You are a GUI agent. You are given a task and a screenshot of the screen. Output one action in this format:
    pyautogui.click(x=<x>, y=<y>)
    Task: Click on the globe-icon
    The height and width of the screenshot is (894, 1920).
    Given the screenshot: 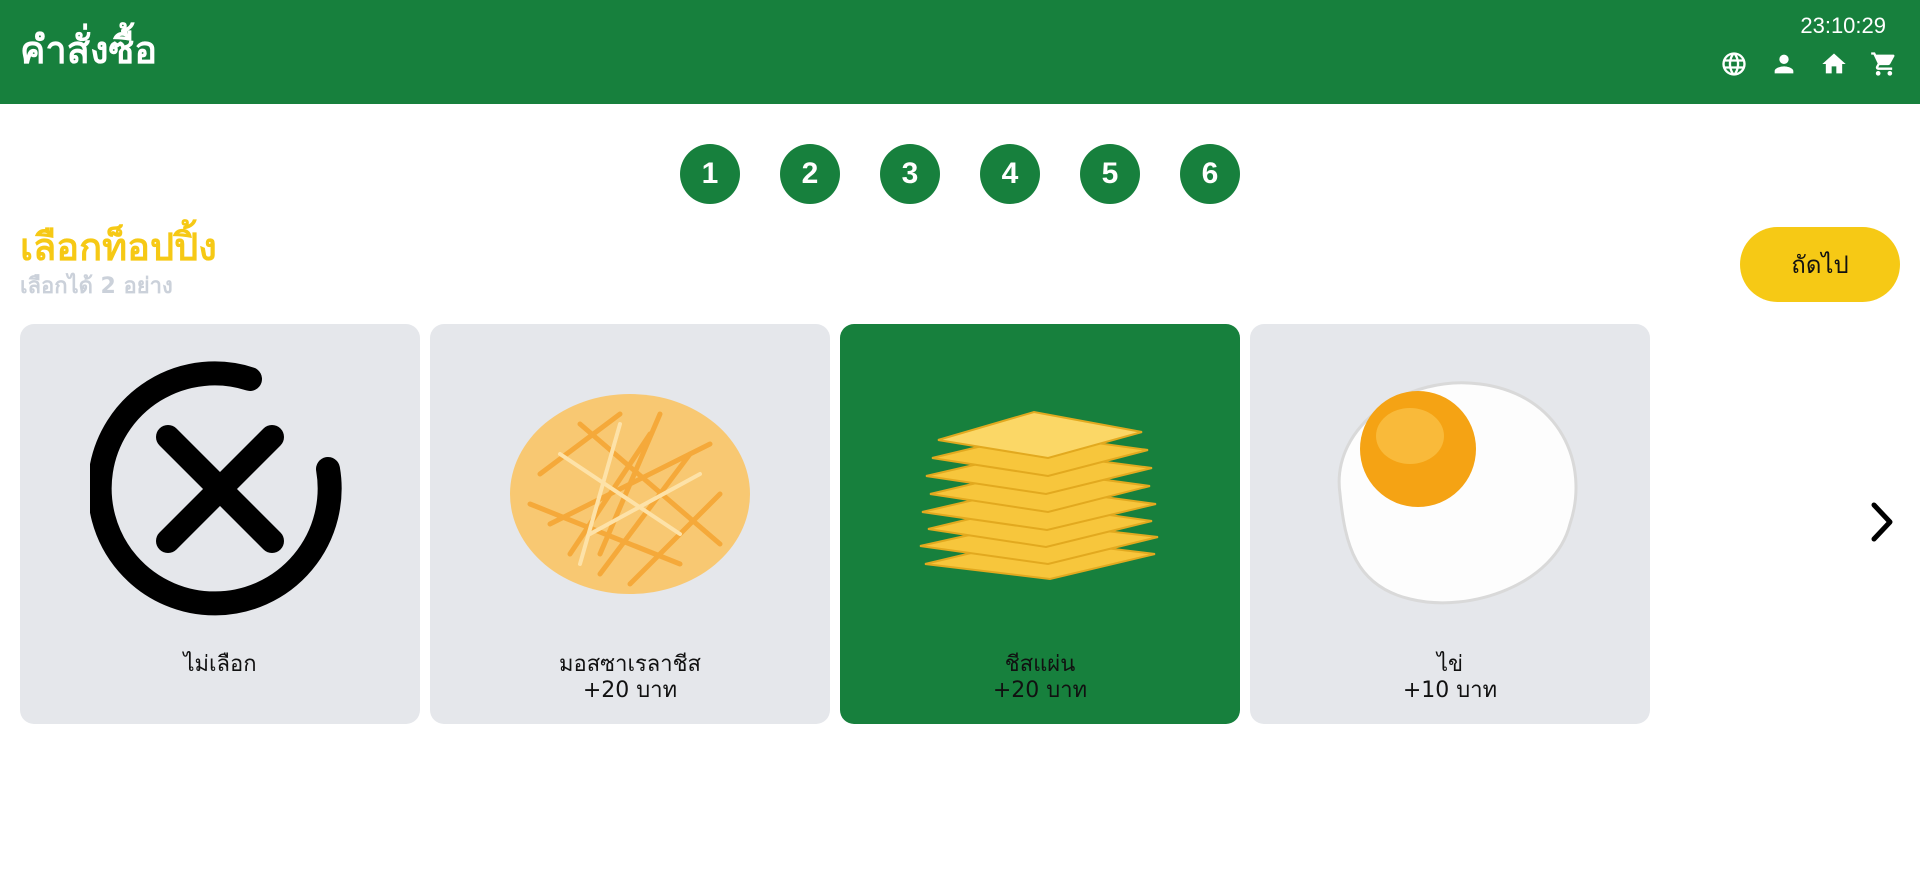 What is the action you would take?
    pyautogui.click(x=1734, y=64)
    